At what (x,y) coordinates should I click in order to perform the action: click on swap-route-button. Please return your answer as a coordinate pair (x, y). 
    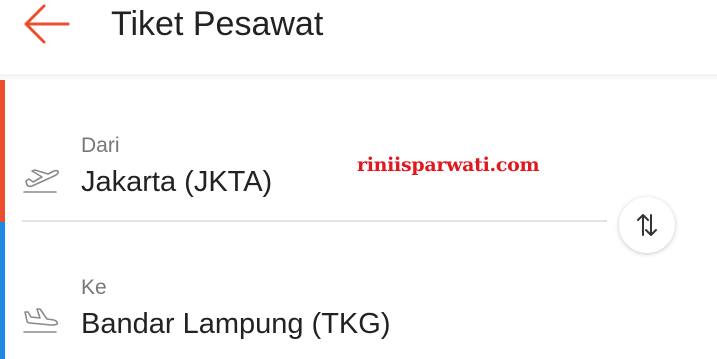
    Looking at the image, I should click on (647, 225).